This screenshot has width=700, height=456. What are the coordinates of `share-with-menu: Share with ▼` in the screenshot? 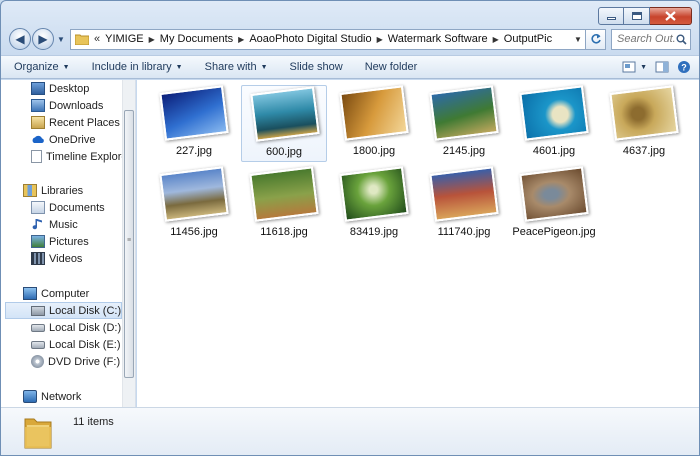 It's located at (236, 67).